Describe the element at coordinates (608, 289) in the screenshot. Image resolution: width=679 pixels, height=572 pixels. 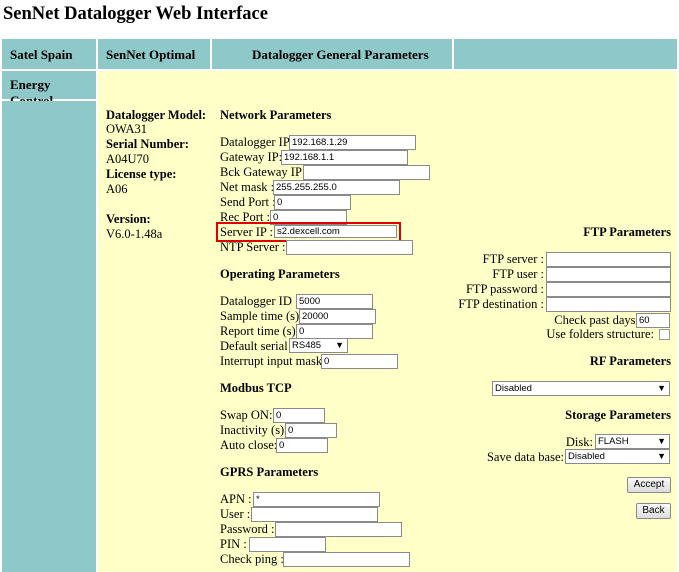
I see `ftp-password-field` at that location.